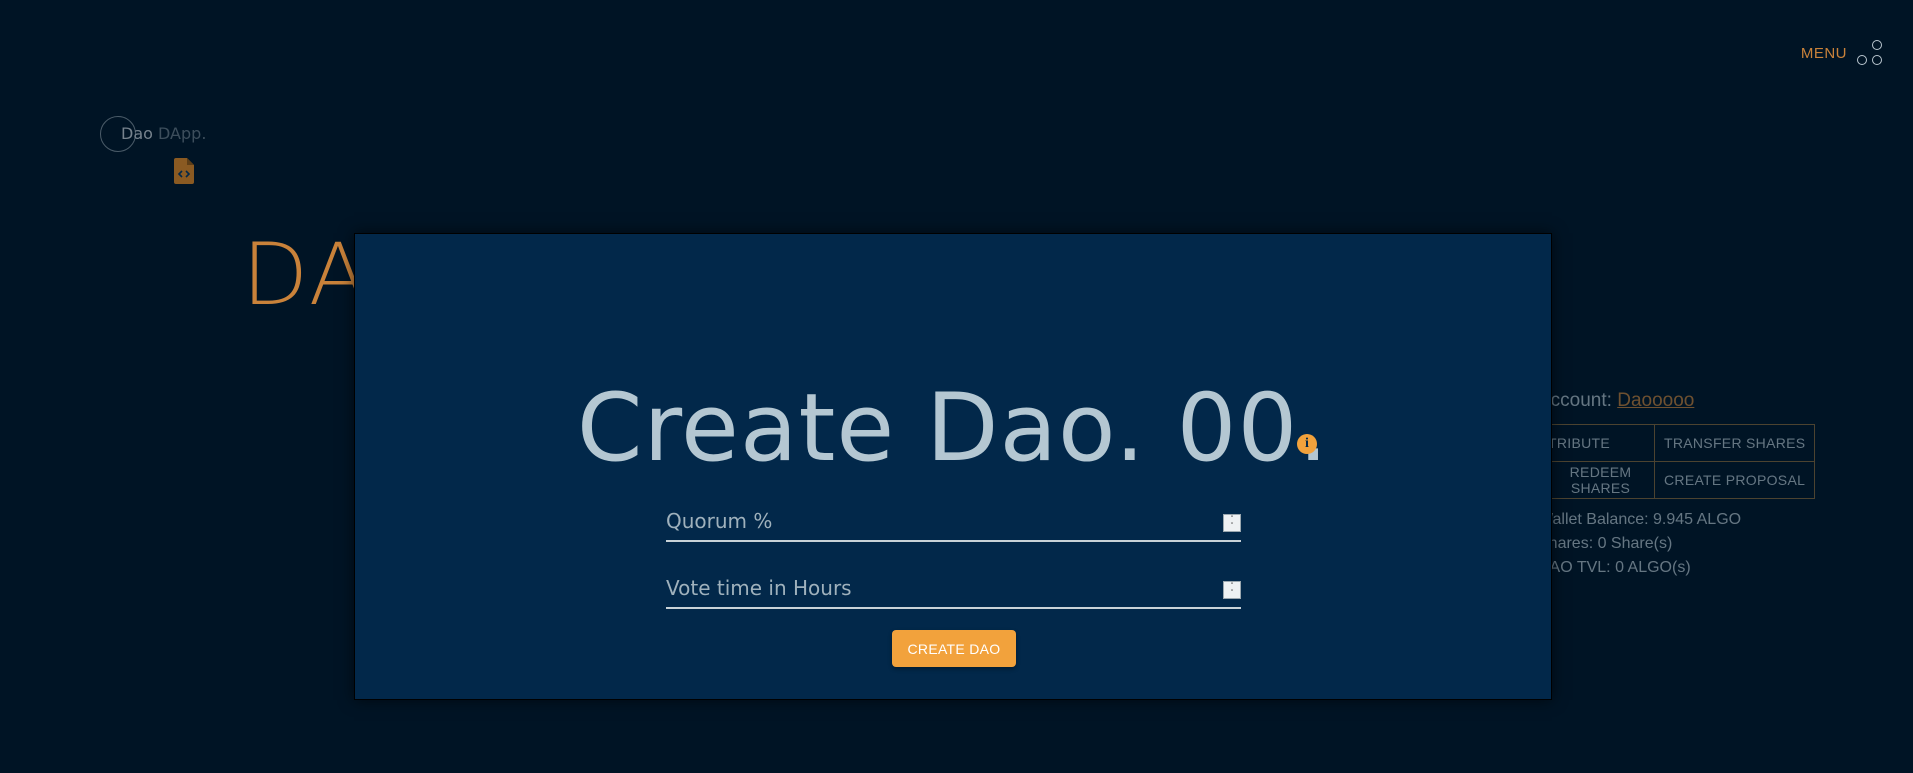 This screenshot has height=773, width=1913. I want to click on vote-time-stepper-icon: ˄ ˅, so click(1232, 590).